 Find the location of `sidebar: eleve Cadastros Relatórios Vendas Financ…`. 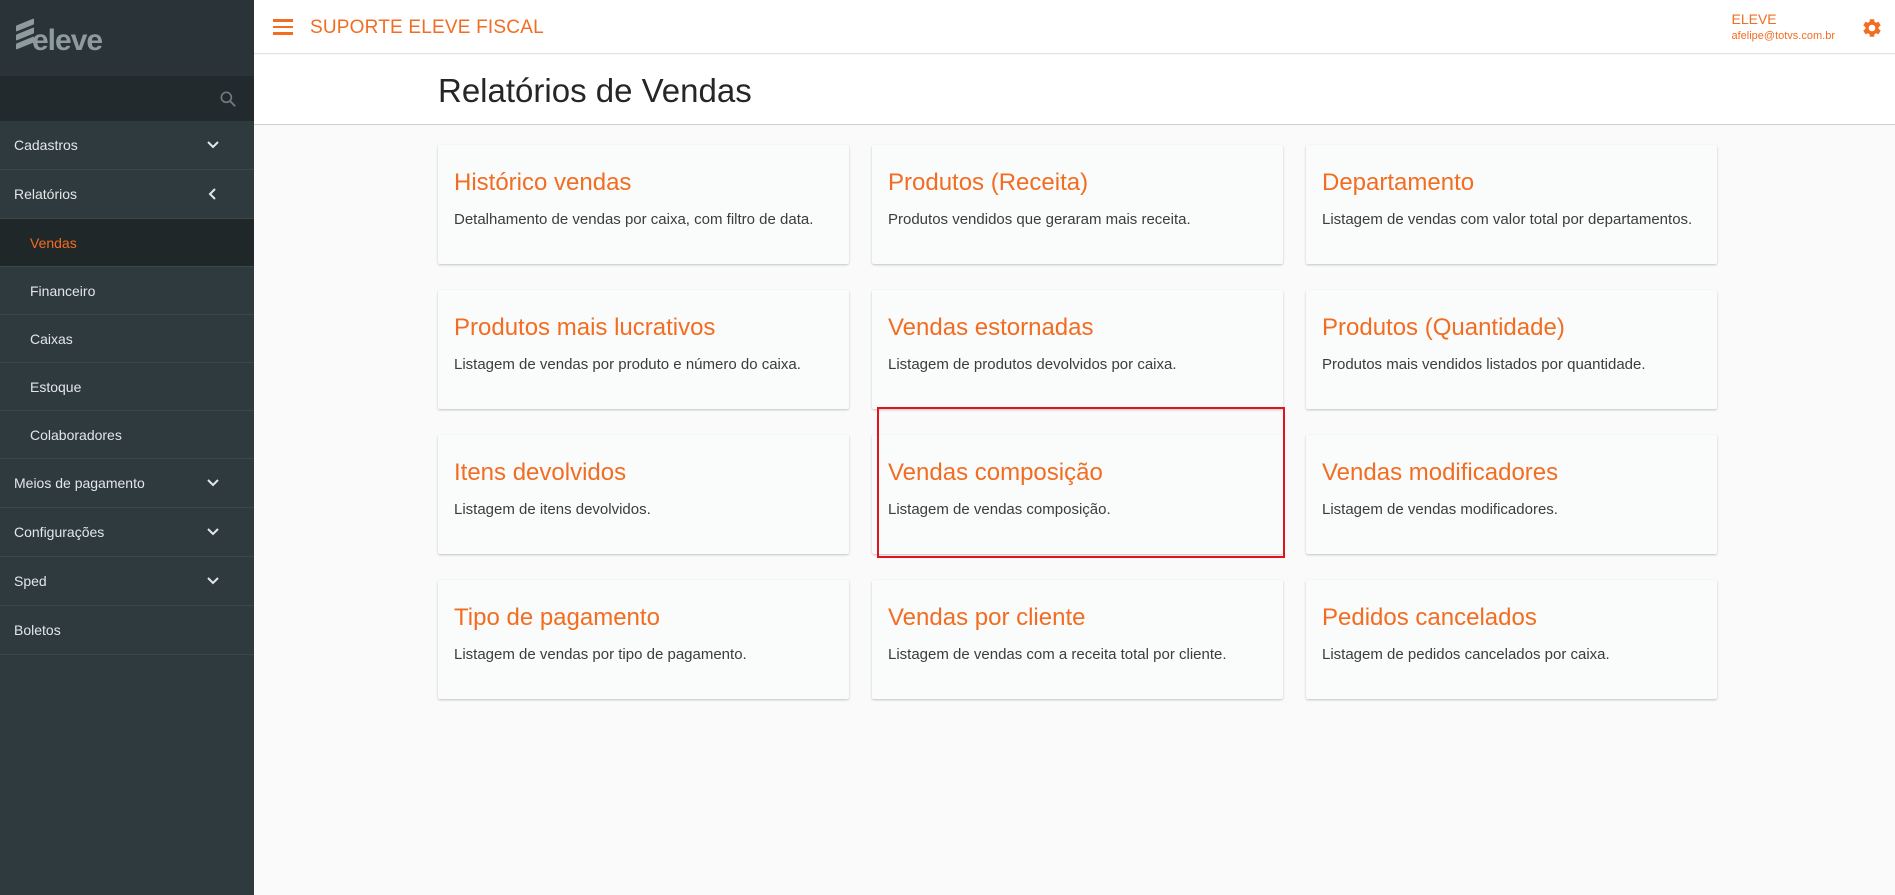

sidebar: eleve Cadastros Relatórios Vendas Financ… is located at coordinates (127, 447).